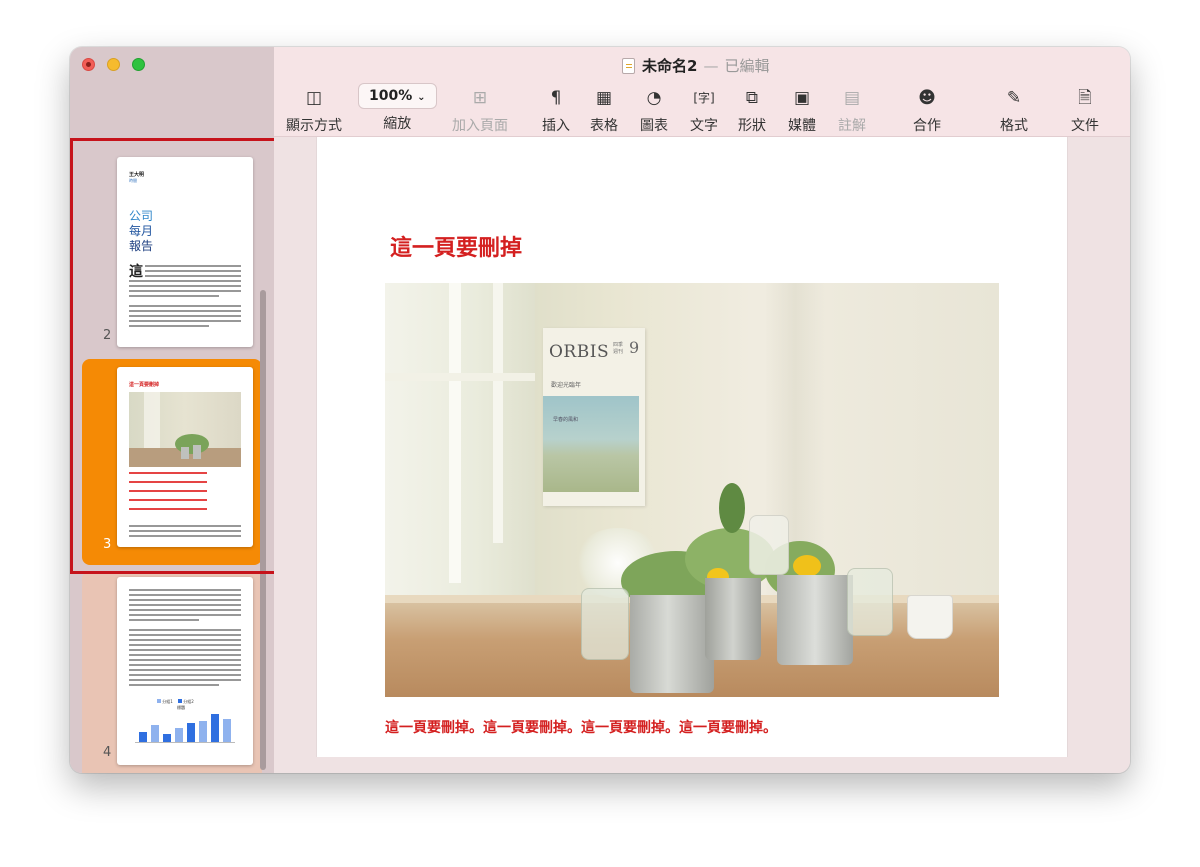  I want to click on media-button: ▣ 媒體, so click(802, 111).